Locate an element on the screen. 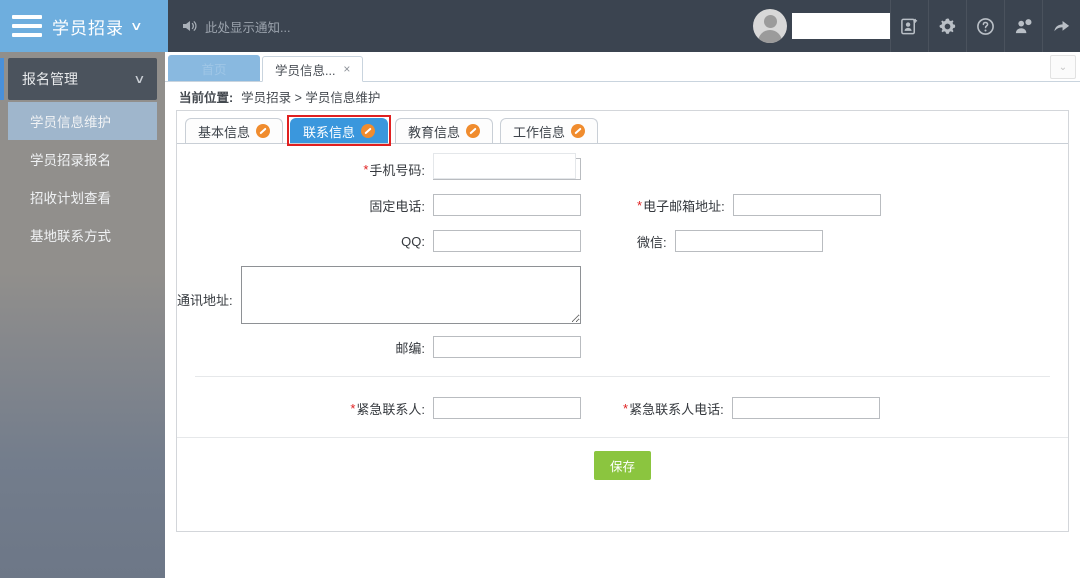  form-tab-label: 联系信息 is located at coordinates (328, 132).